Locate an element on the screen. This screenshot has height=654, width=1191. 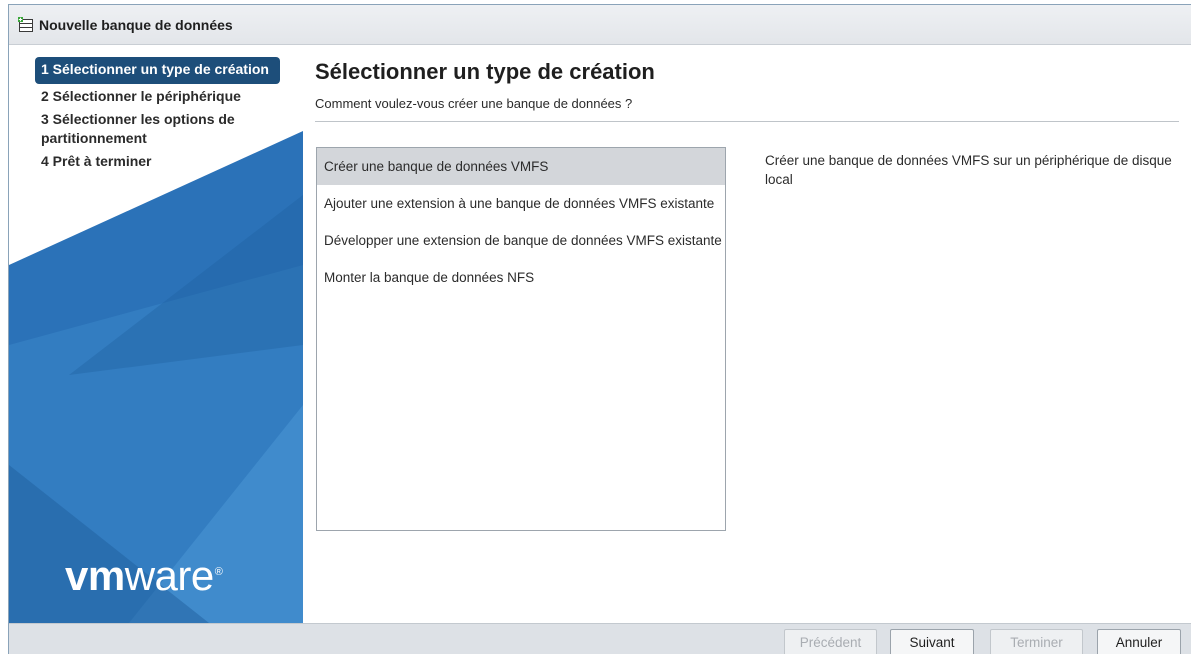
option-create-vmfs: Créer une banque de données VMFS is located at coordinates (521, 166).